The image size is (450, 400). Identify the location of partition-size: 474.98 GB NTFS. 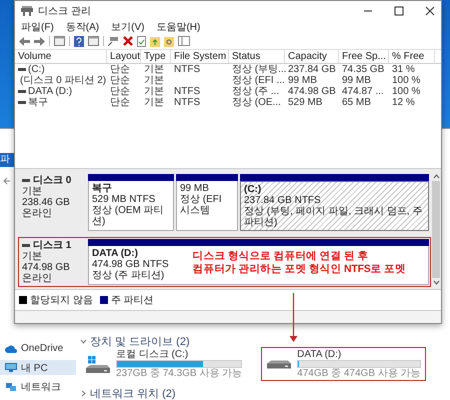
(130, 264).